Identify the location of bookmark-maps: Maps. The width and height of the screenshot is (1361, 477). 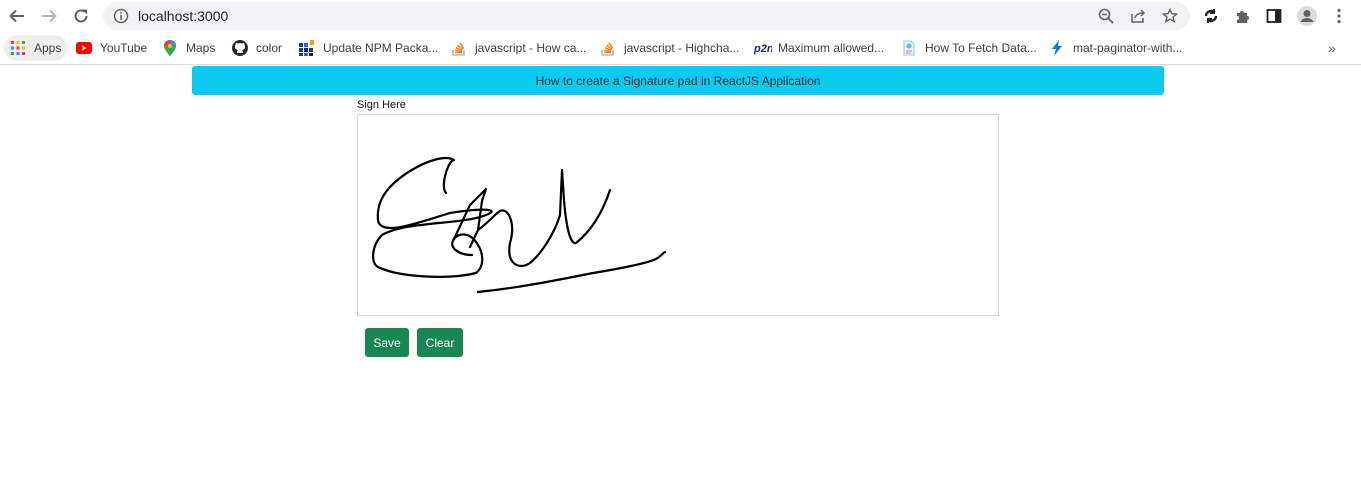
(188, 48).